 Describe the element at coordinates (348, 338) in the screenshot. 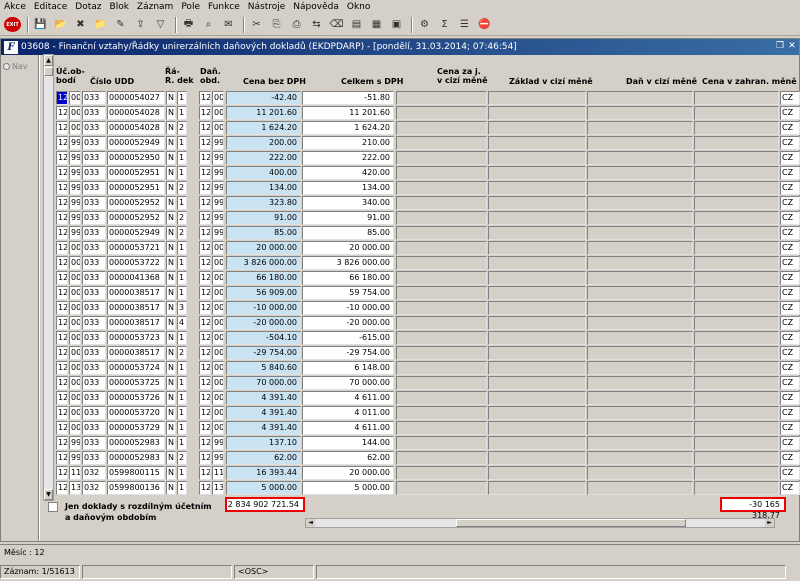

I see `table-cell: -615.00` at that location.